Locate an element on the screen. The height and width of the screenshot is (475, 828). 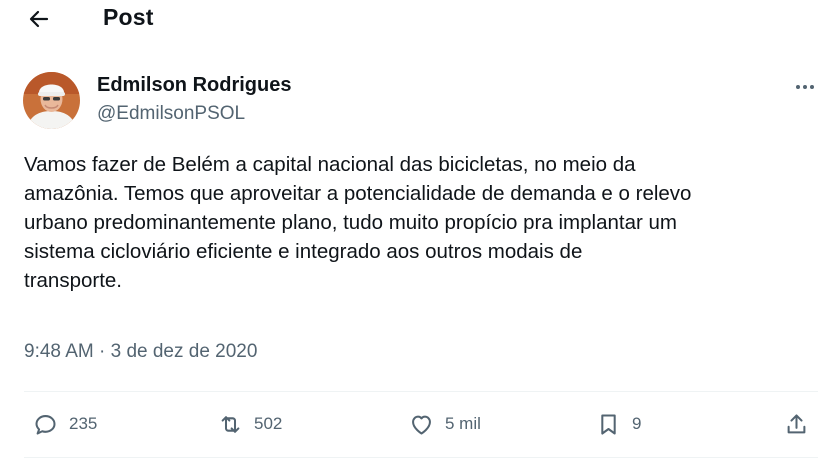
like-button: 5 mil is located at coordinates (444, 424).